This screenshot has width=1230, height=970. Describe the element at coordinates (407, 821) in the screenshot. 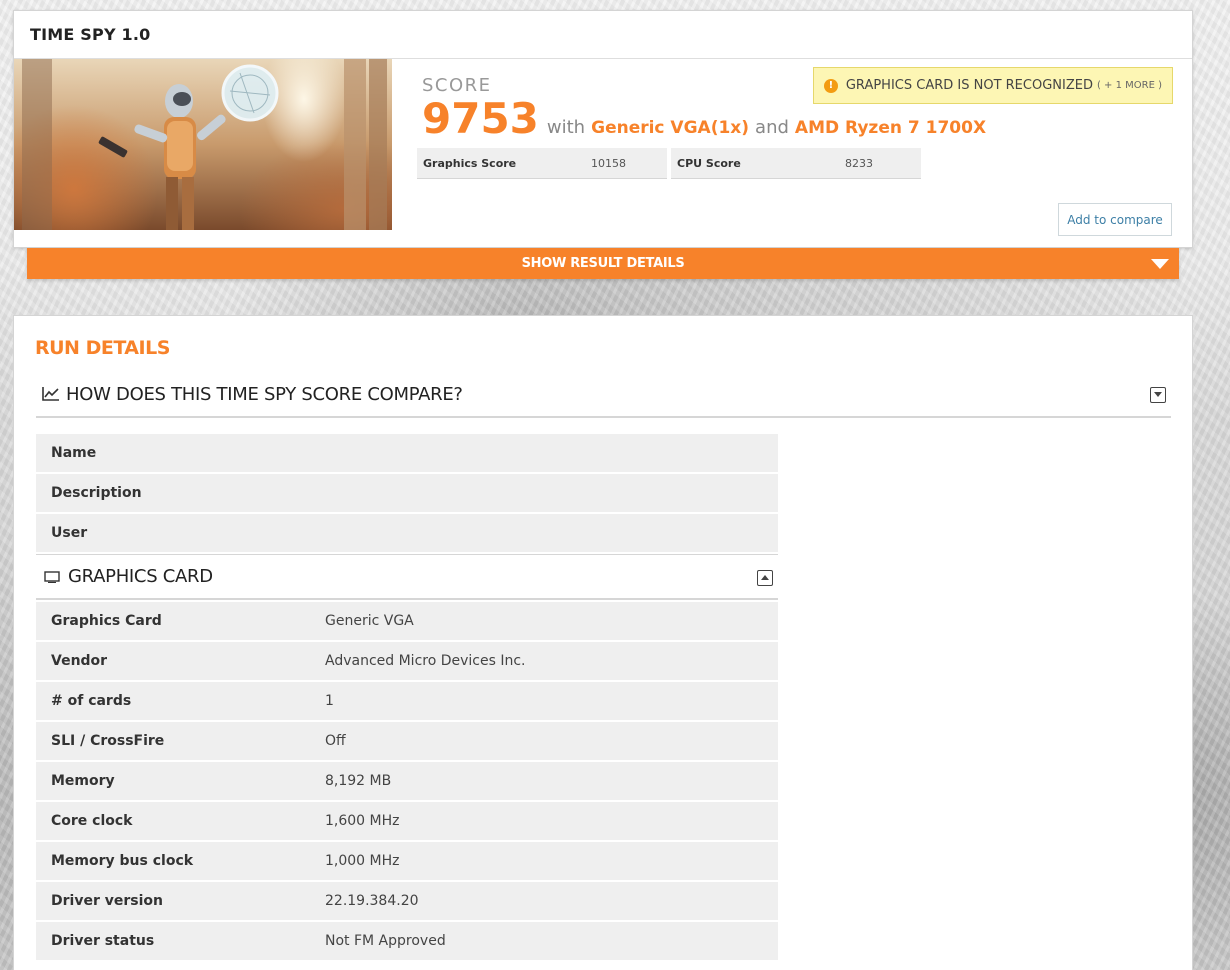

I see `table-row: Core clock 1,600 MHz` at that location.